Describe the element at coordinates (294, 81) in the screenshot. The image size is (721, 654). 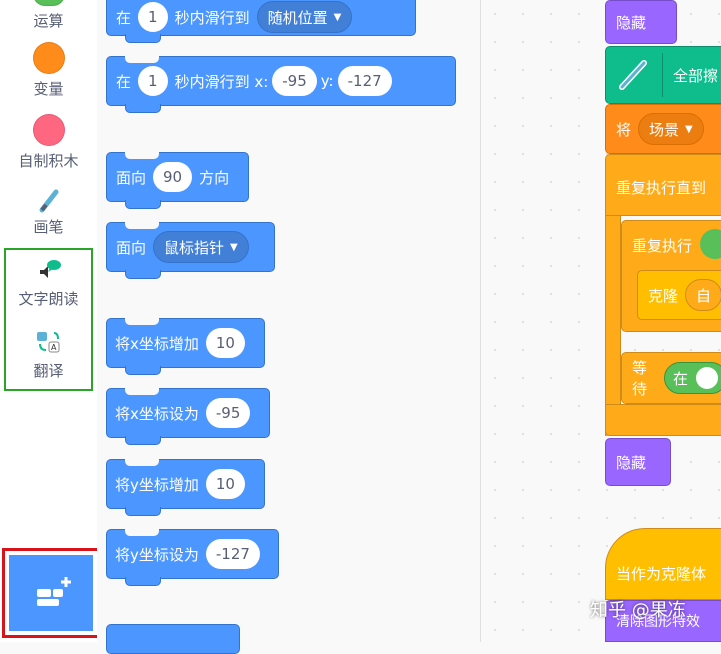
I see `glidexy-x-input: -95` at that location.